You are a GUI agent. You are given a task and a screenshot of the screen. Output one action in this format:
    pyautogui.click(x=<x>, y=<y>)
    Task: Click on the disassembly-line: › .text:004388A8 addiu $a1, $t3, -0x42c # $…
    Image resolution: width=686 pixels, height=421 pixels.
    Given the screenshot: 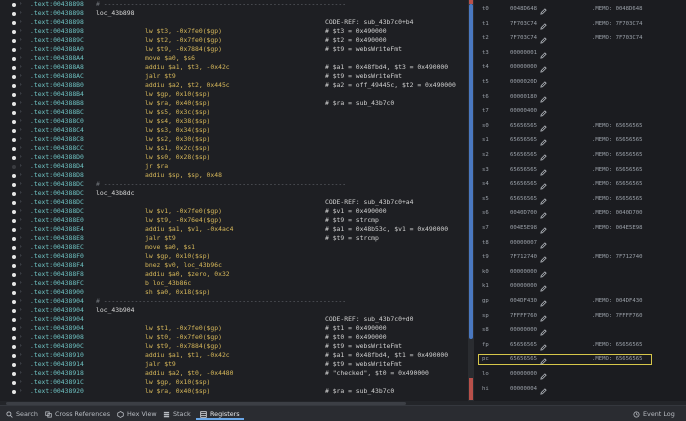 What is the action you would take?
    pyautogui.click(x=234, y=67)
    